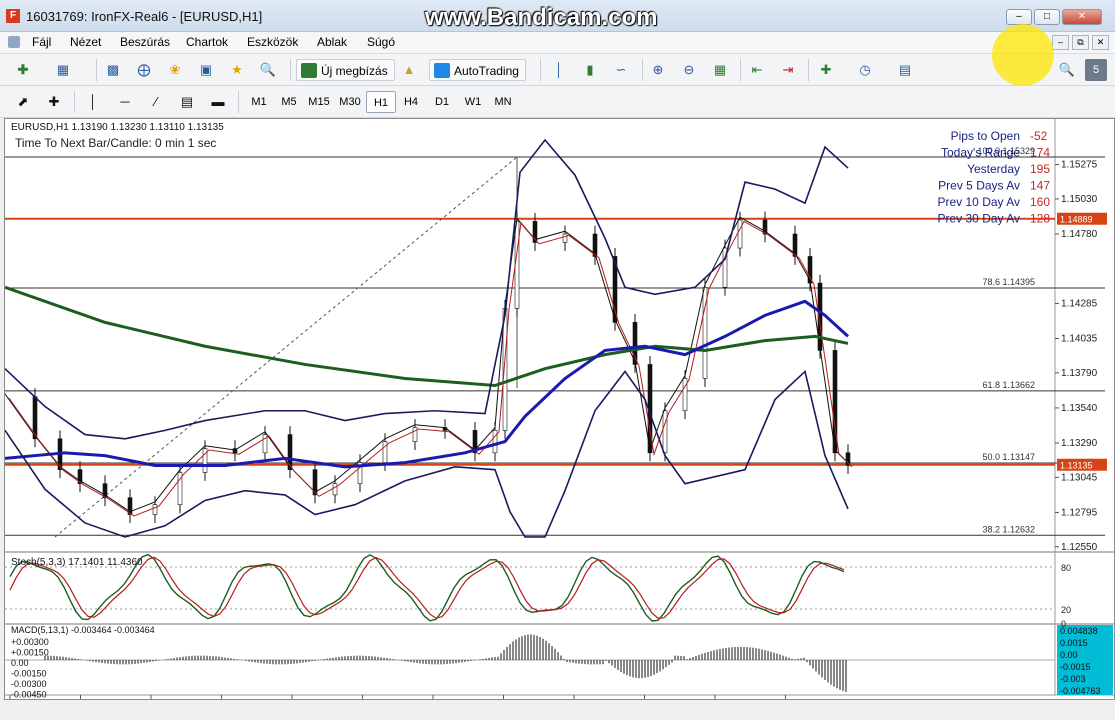 This screenshot has width=1115, height=720. What do you see at coordinates (865, 70) in the screenshot?
I see `periods-icon: ◷` at bounding box center [865, 70].